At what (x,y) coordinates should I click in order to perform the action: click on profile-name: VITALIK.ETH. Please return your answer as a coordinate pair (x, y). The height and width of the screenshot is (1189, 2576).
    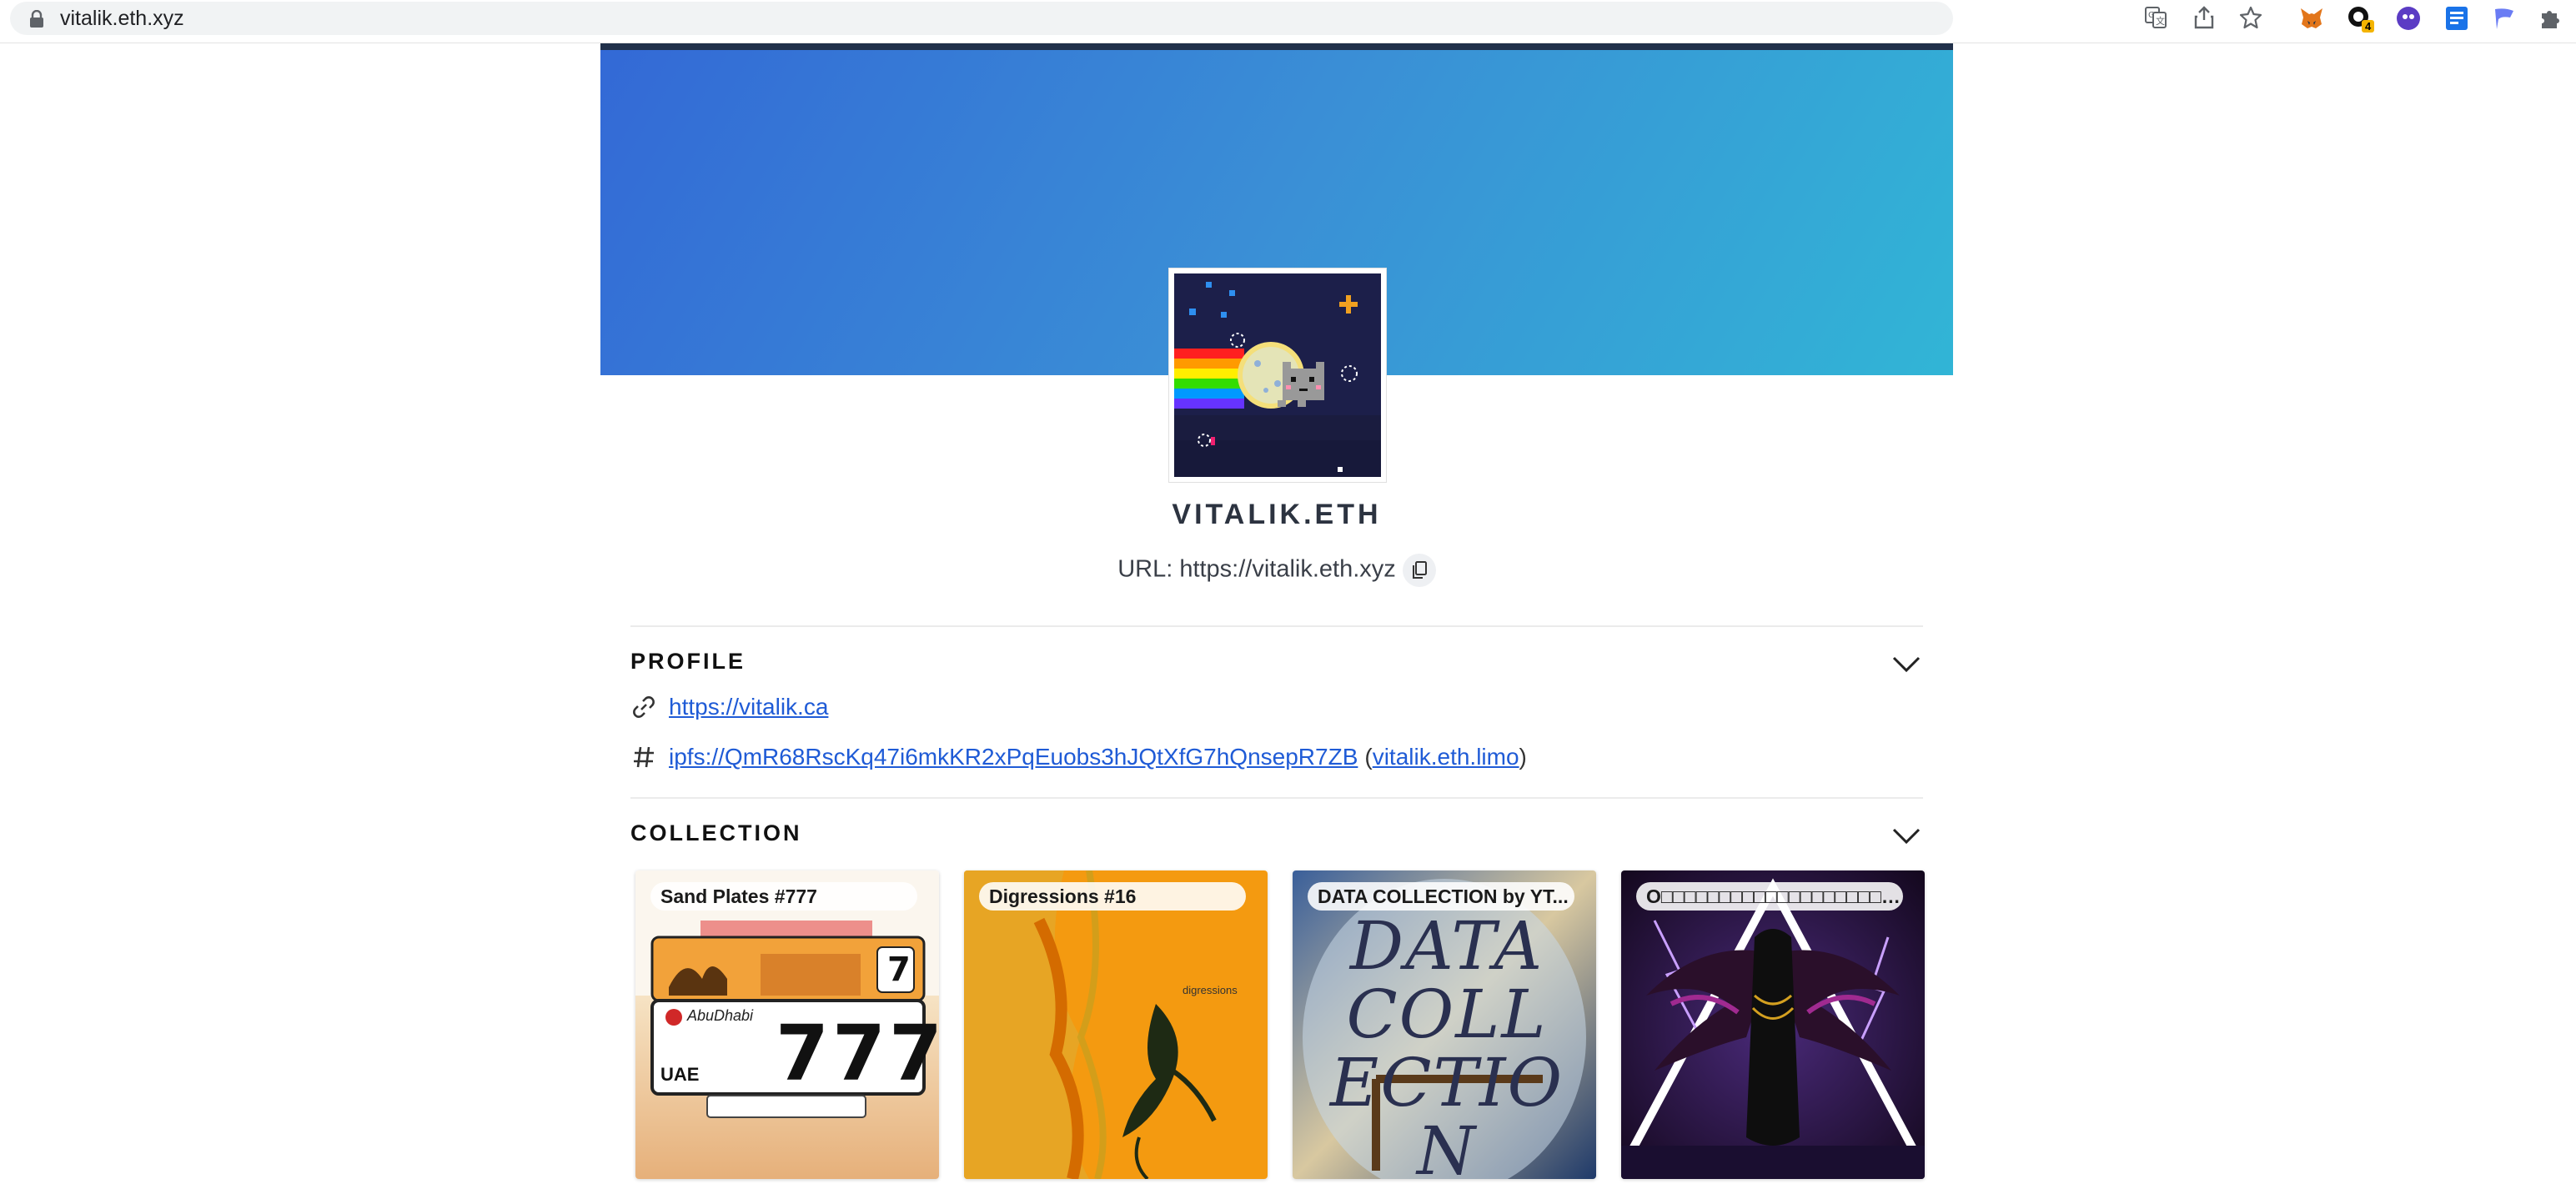
    Looking at the image, I should click on (1277, 515).